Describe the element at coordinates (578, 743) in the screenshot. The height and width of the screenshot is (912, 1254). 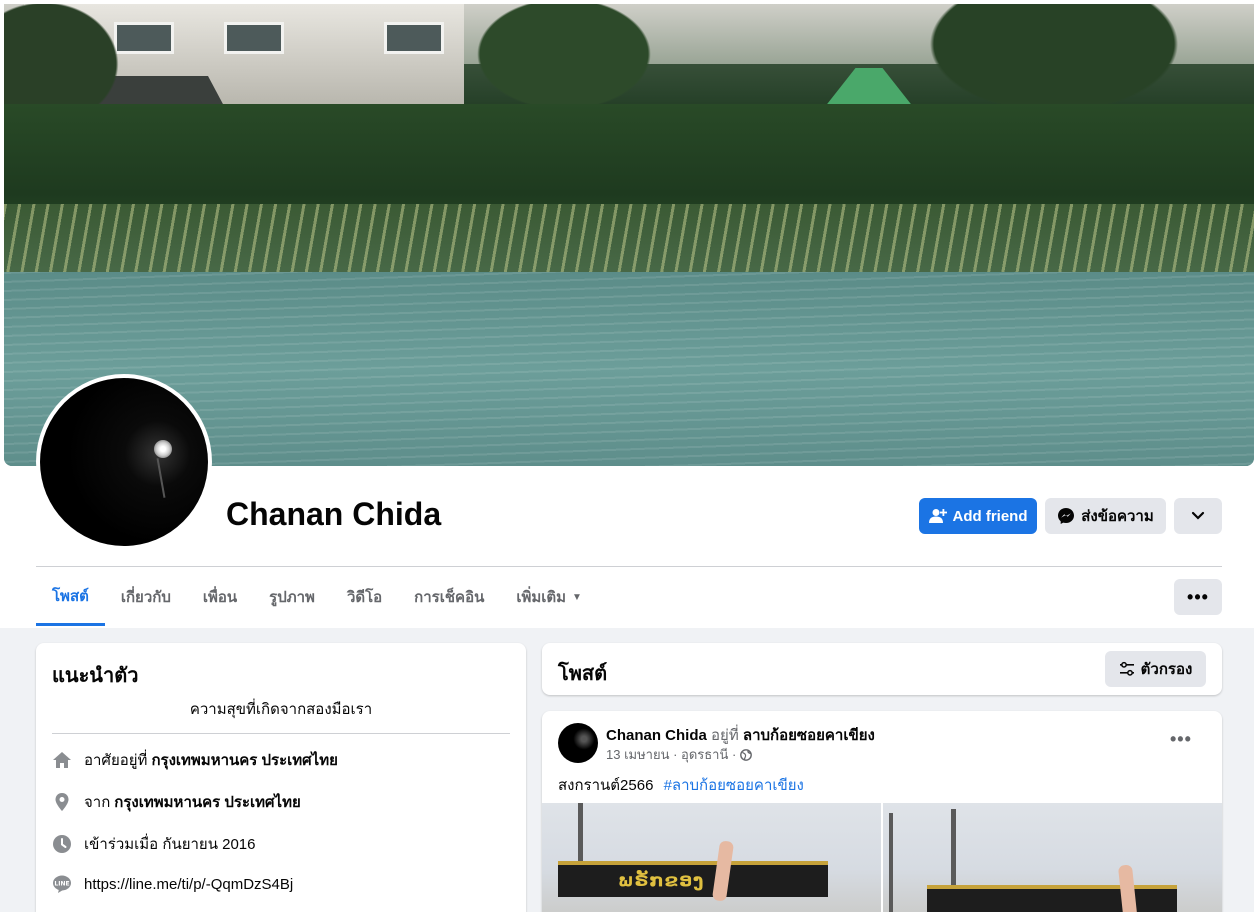
I see `post-author-avatar` at that location.